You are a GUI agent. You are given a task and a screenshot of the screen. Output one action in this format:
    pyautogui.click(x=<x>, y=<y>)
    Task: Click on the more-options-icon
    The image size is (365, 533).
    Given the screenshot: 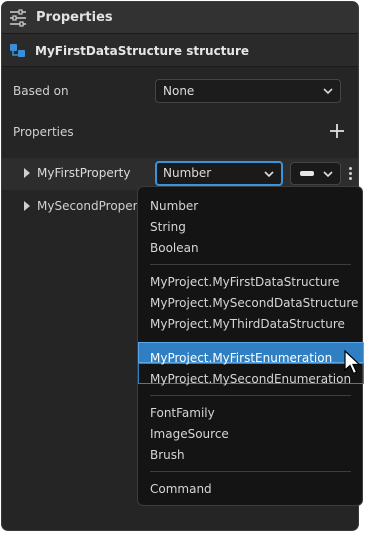 What is the action you would take?
    pyautogui.click(x=351, y=175)
    